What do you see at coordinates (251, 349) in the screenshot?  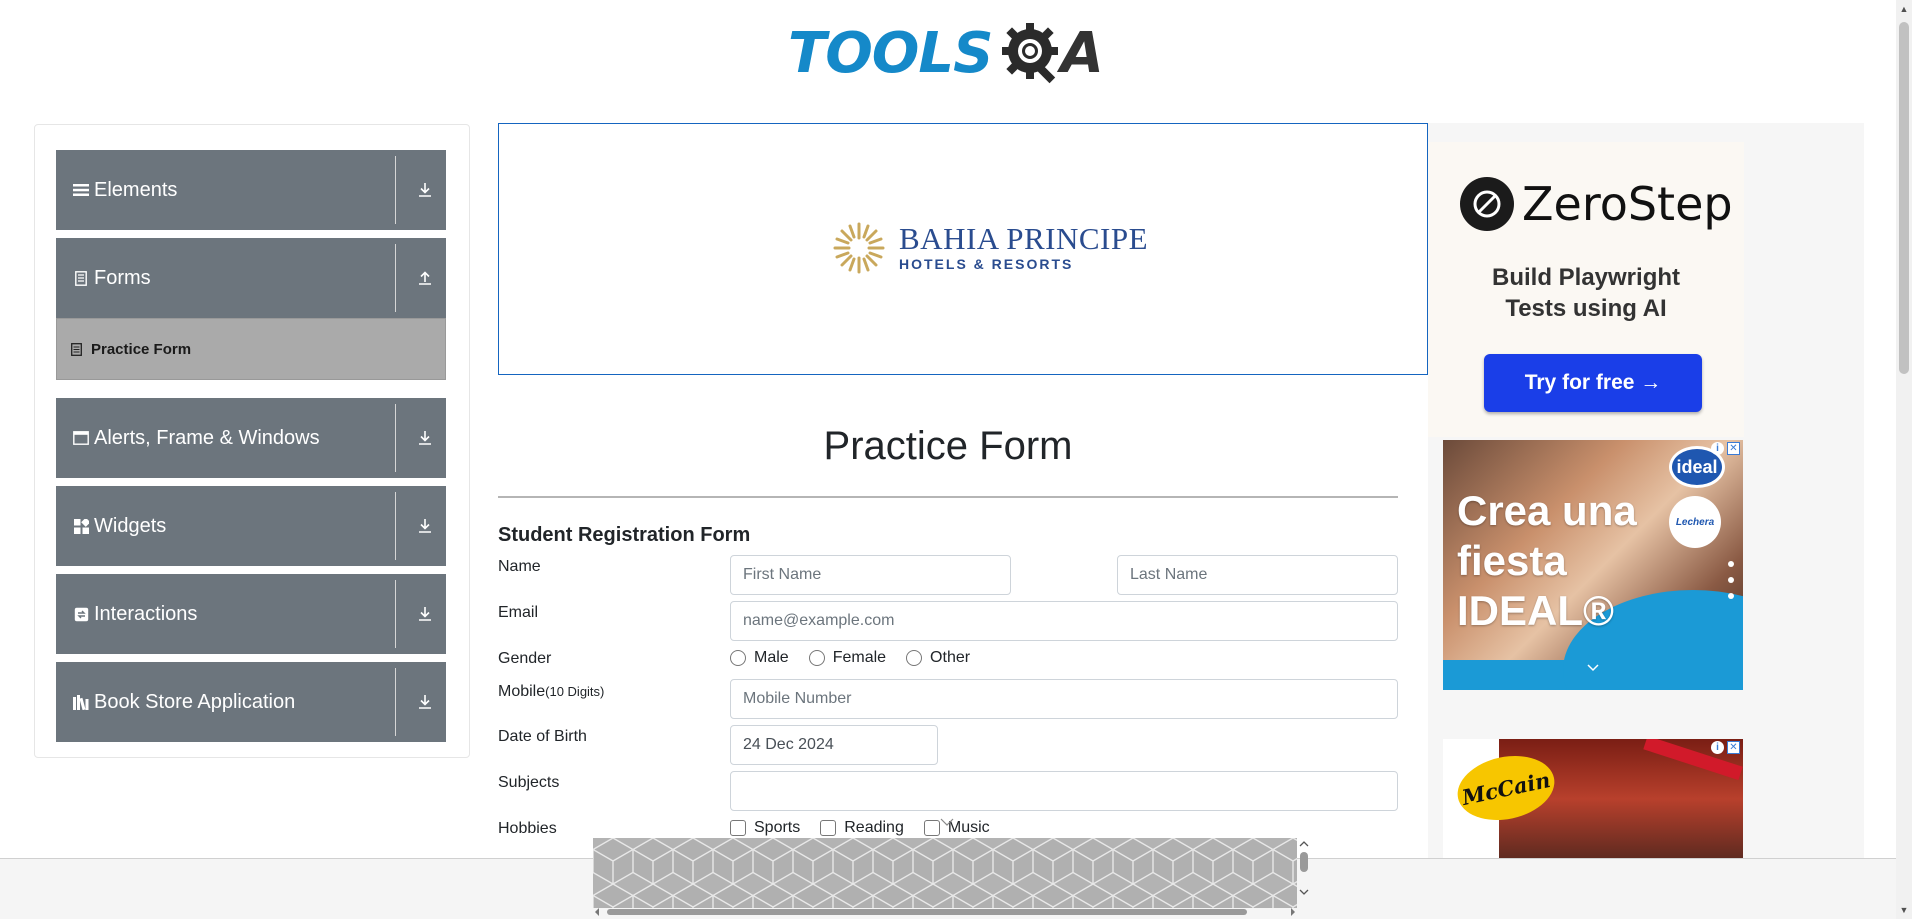 I see `sidebar-item-practice-form: Practice Form` at bounding box center [251, 349].